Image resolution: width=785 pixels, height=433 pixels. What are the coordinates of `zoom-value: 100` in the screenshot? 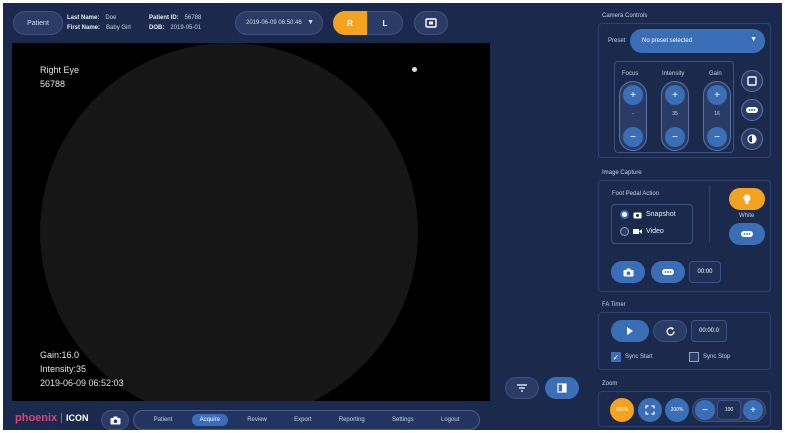 It's located at (729, 410).